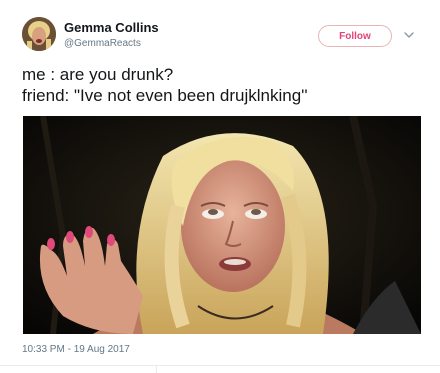 This screenshot has height=373, width=440. I want to click on author-handle: @GemmaReacts, so click(102, 43).